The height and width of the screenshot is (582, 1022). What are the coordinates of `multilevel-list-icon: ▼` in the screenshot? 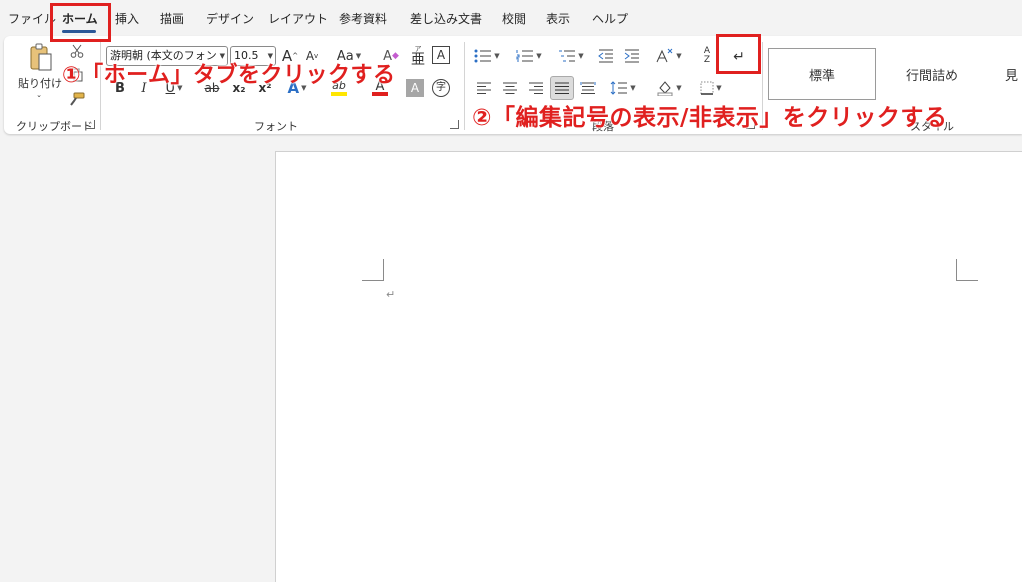 It's located at (571, 56).